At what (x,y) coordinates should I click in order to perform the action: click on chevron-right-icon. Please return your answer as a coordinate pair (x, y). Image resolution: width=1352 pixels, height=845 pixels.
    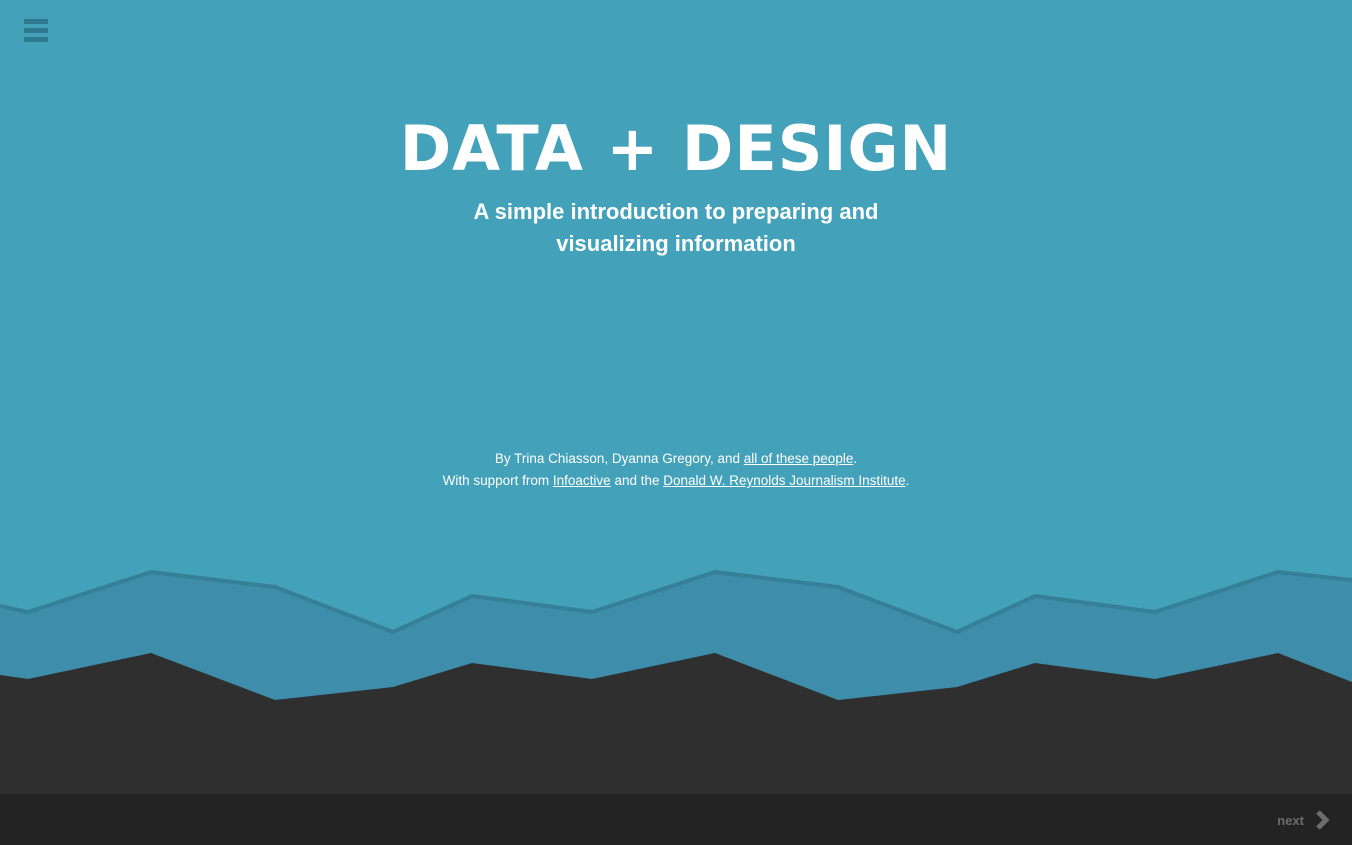
    Looking at the image, I should click on (1323, 820).